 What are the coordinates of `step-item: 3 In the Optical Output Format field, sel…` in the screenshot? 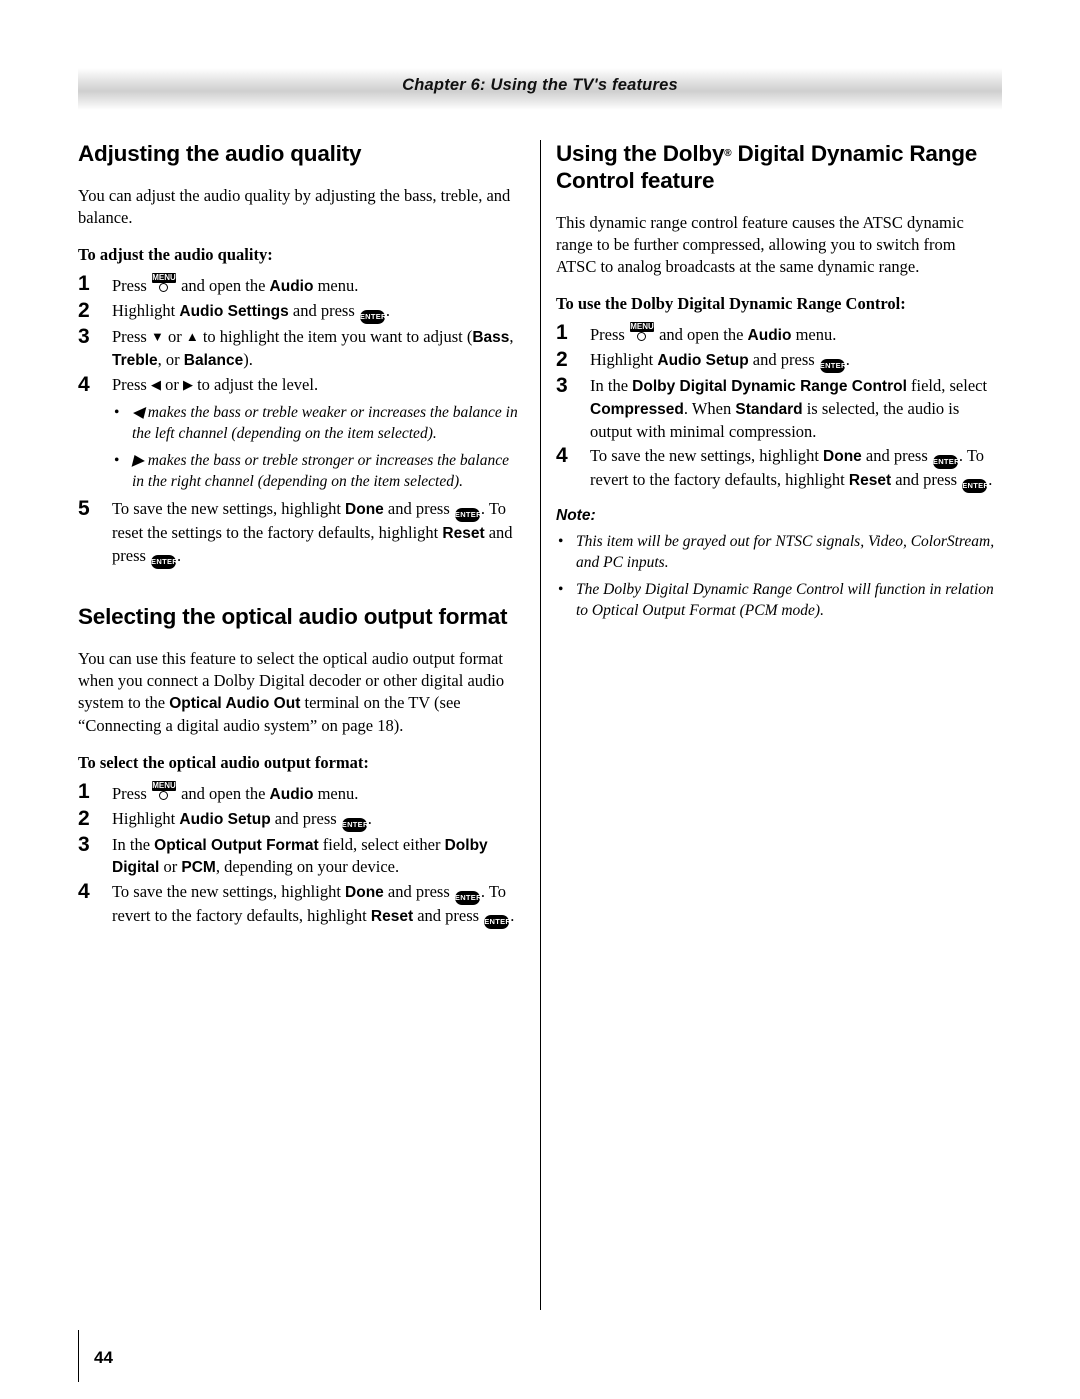 It's located at (298, 856).